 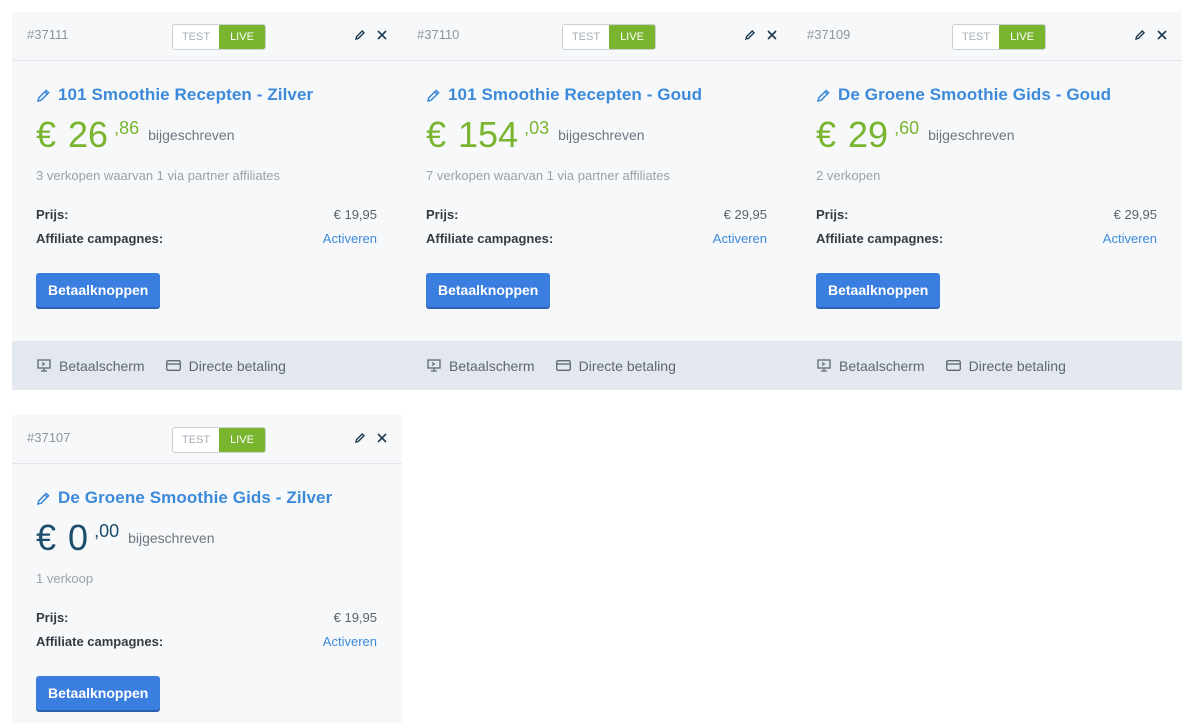 What do you see at coordinates (868, 134) in the screenshot?
I see `amount-whole: 29` at bounding box center [868, 134].